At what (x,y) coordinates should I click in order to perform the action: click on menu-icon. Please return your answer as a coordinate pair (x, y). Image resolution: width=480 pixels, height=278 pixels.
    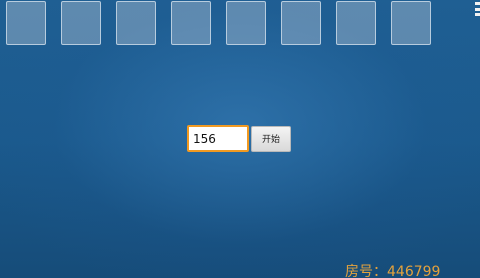
    Looking at the image, I should click on (477, 9).